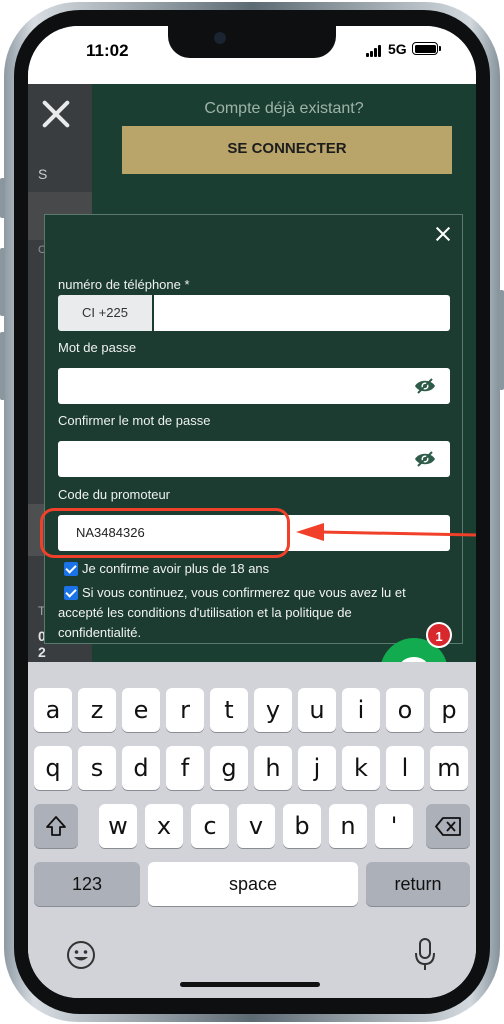 Image resolution: width=504 pixels, height=1024 pixels. I want to click on status-bar: 11:02 5G, so click(252, 55).